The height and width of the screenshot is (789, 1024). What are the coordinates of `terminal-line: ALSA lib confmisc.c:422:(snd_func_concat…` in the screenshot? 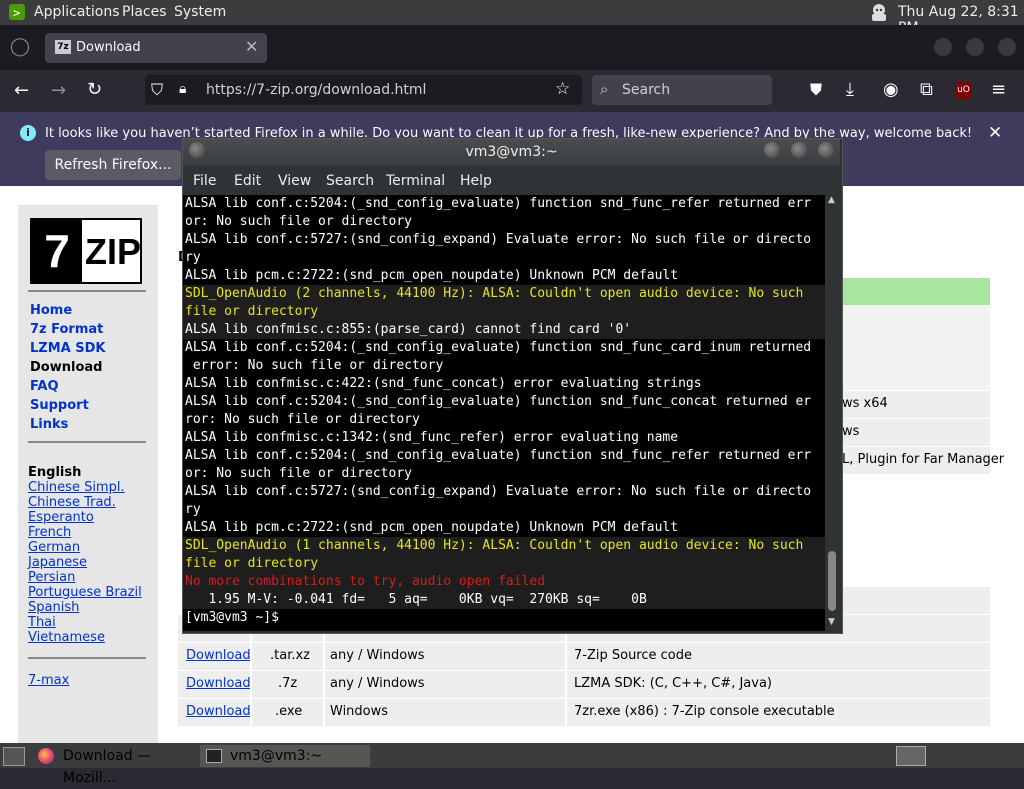 It's located at (443, 383).